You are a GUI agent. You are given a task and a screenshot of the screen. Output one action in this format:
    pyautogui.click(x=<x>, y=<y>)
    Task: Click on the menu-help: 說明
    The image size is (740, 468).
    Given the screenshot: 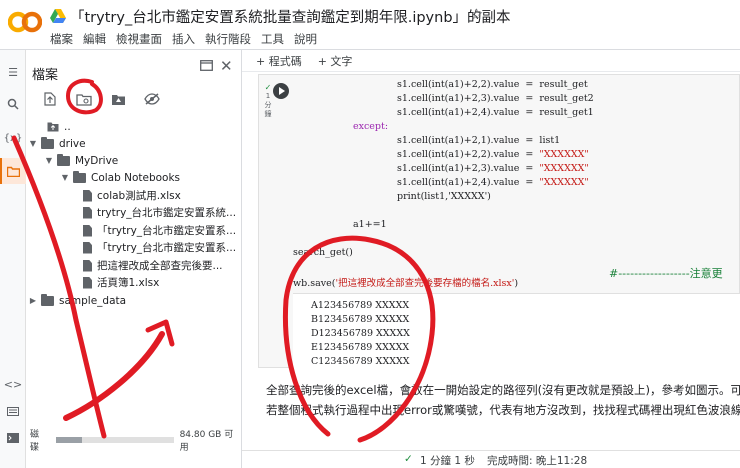 What is the action you would take?
    pyautogui.click(x=305, y=39)
    